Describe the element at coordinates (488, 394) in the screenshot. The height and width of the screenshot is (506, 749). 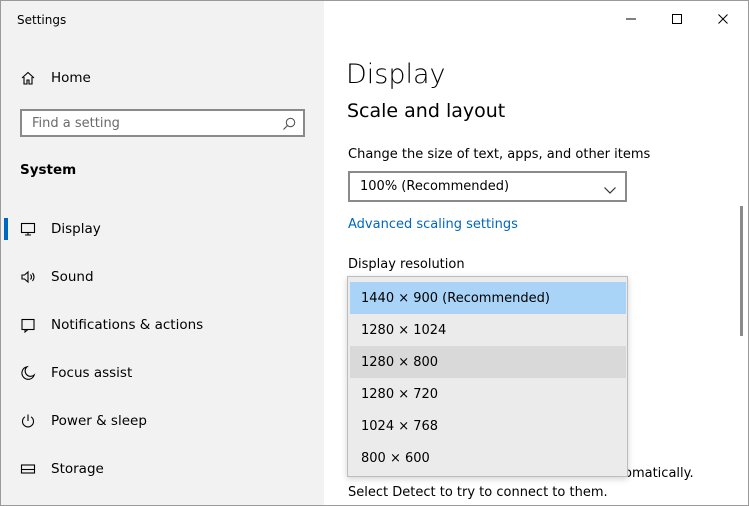
I see `resolution-option: 1280 × 720` at that location.